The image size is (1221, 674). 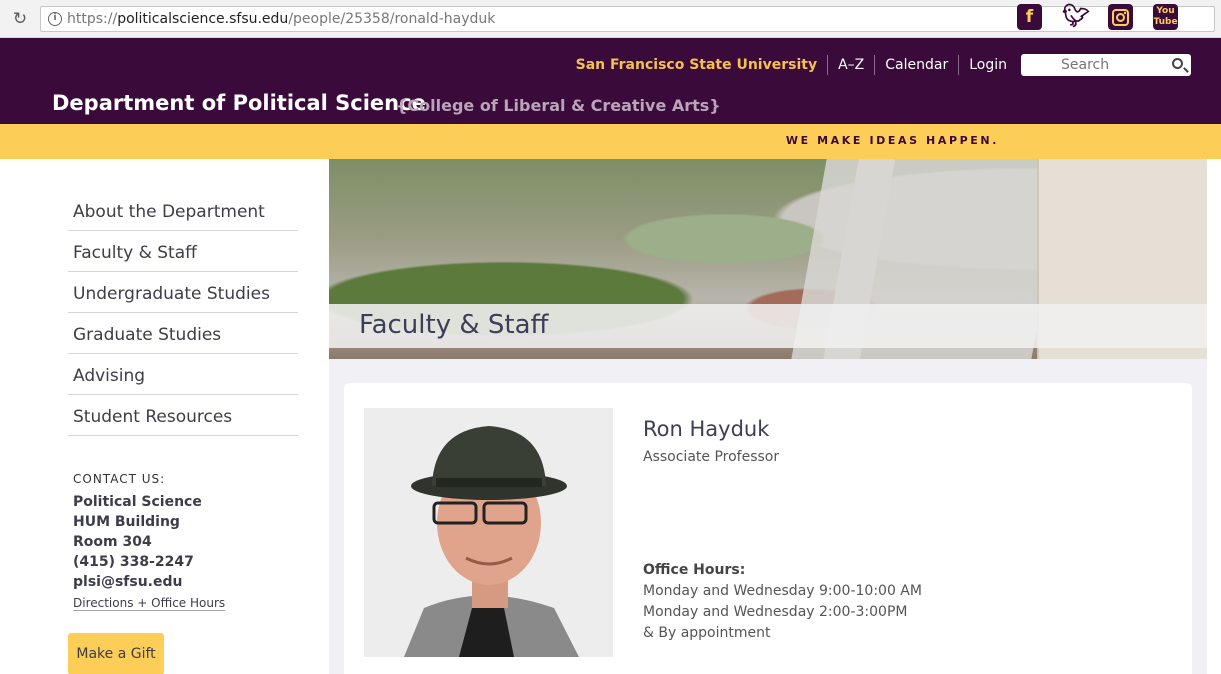 What do you see at coordinates (183, 292) in the screenshot?
I see `sidebar-item-undergraduate: Undergraduate Studies` at bounding box center [183, 292].